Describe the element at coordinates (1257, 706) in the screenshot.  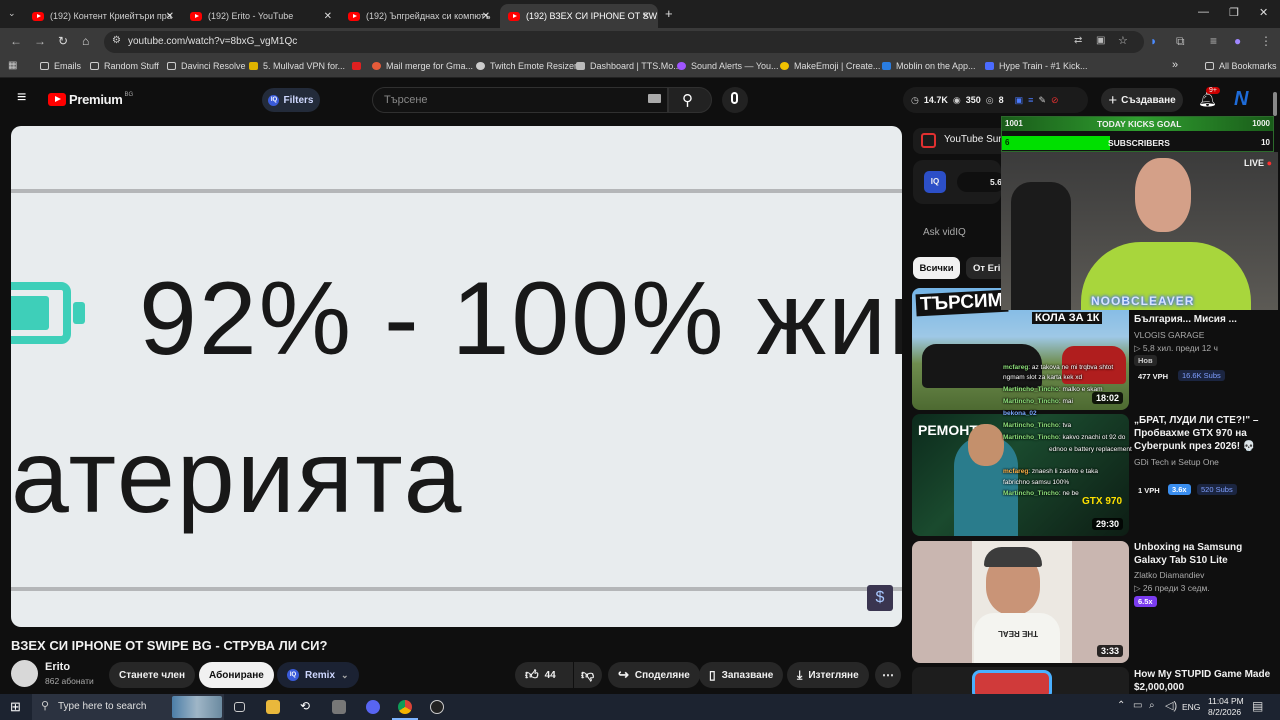
I see `notification-center-icon: ▤` at that location.